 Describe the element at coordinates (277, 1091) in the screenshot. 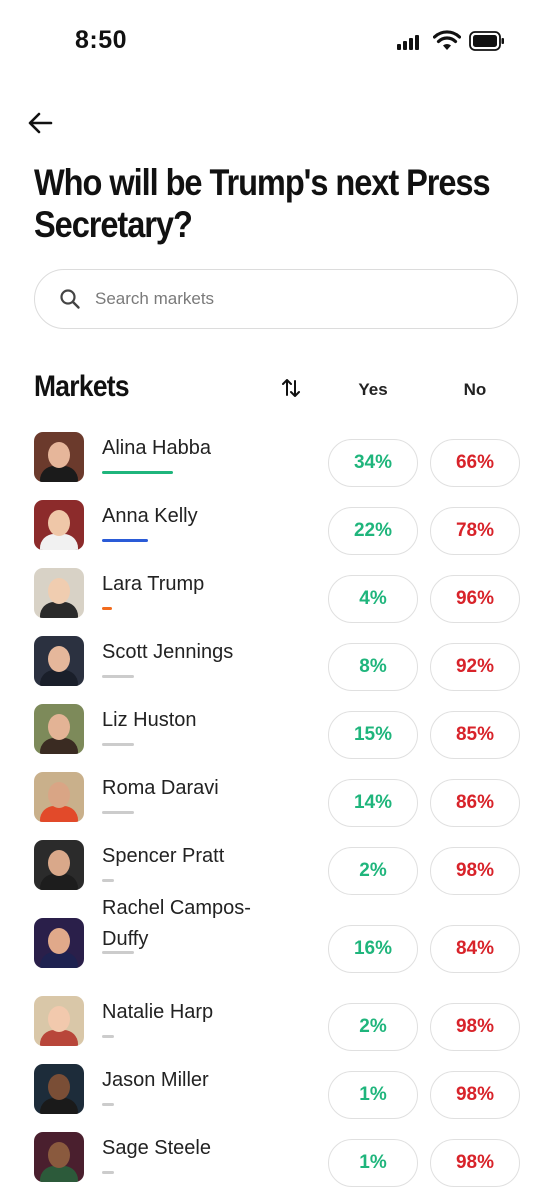

I see `market-row: Jason Miller 1% 98%` at that location.